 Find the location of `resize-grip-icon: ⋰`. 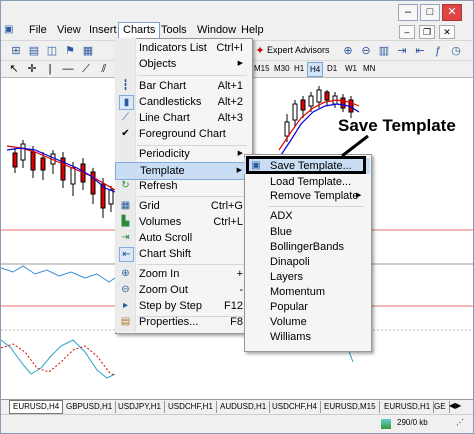

resize-grip-icon: ⋰ is located at coordinates (460, 422).